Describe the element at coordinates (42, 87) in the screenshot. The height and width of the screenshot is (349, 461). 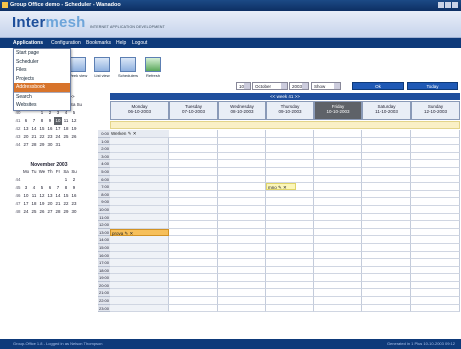
I see `dropdown-item-addressbook: Addressbook` at that location.